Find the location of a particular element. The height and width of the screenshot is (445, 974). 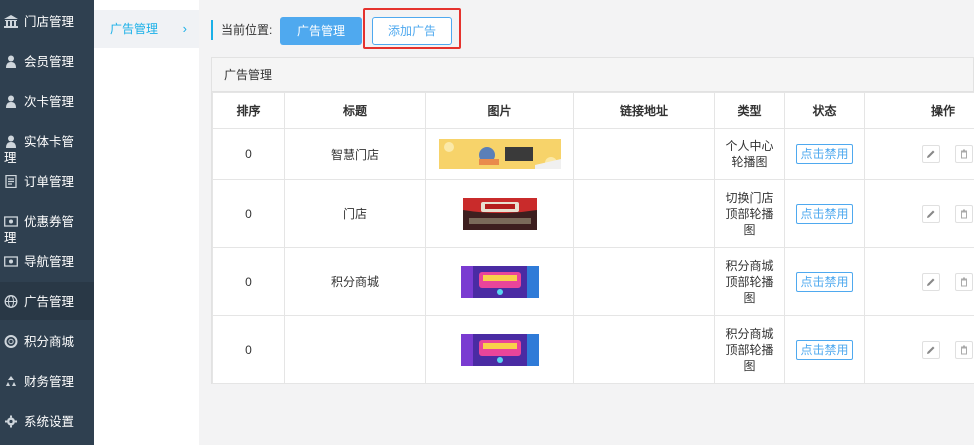

cell-type: 个人中心 轮播图 is located at coordinates (749, 154).